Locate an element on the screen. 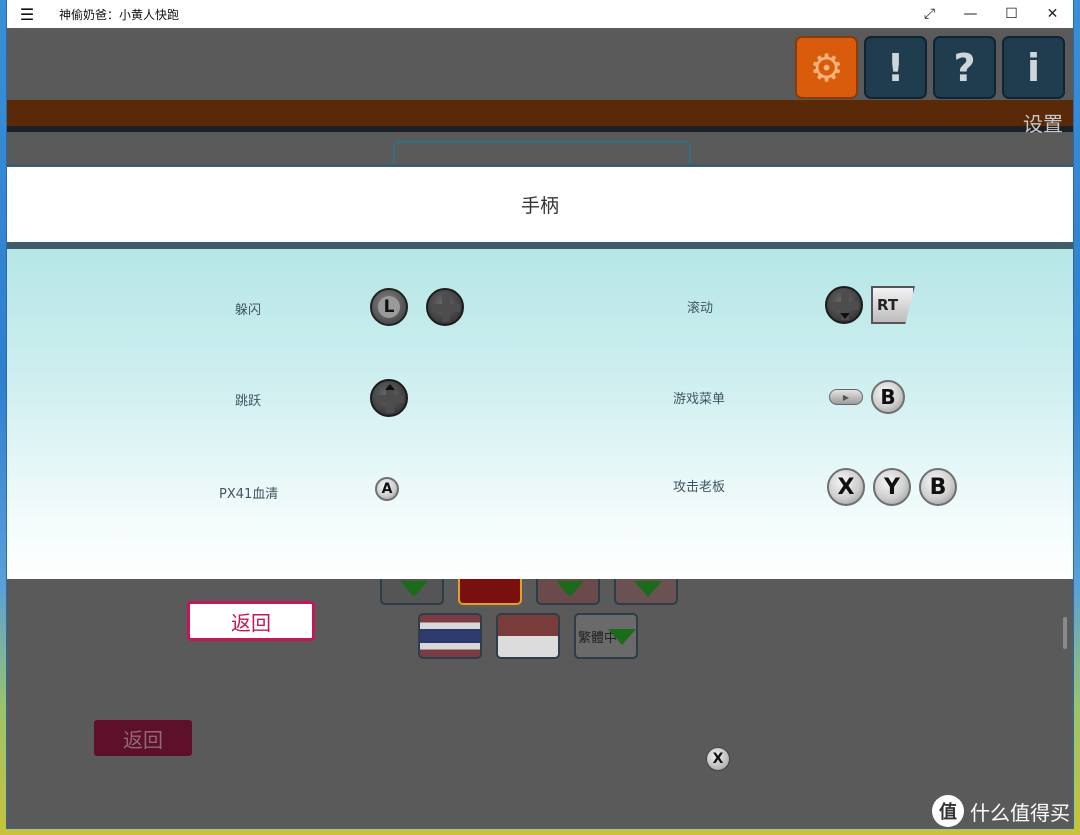 The width and height of the screenshot is (1080, 835). settings-label: 设置 is located at coordinates (1043, 124).